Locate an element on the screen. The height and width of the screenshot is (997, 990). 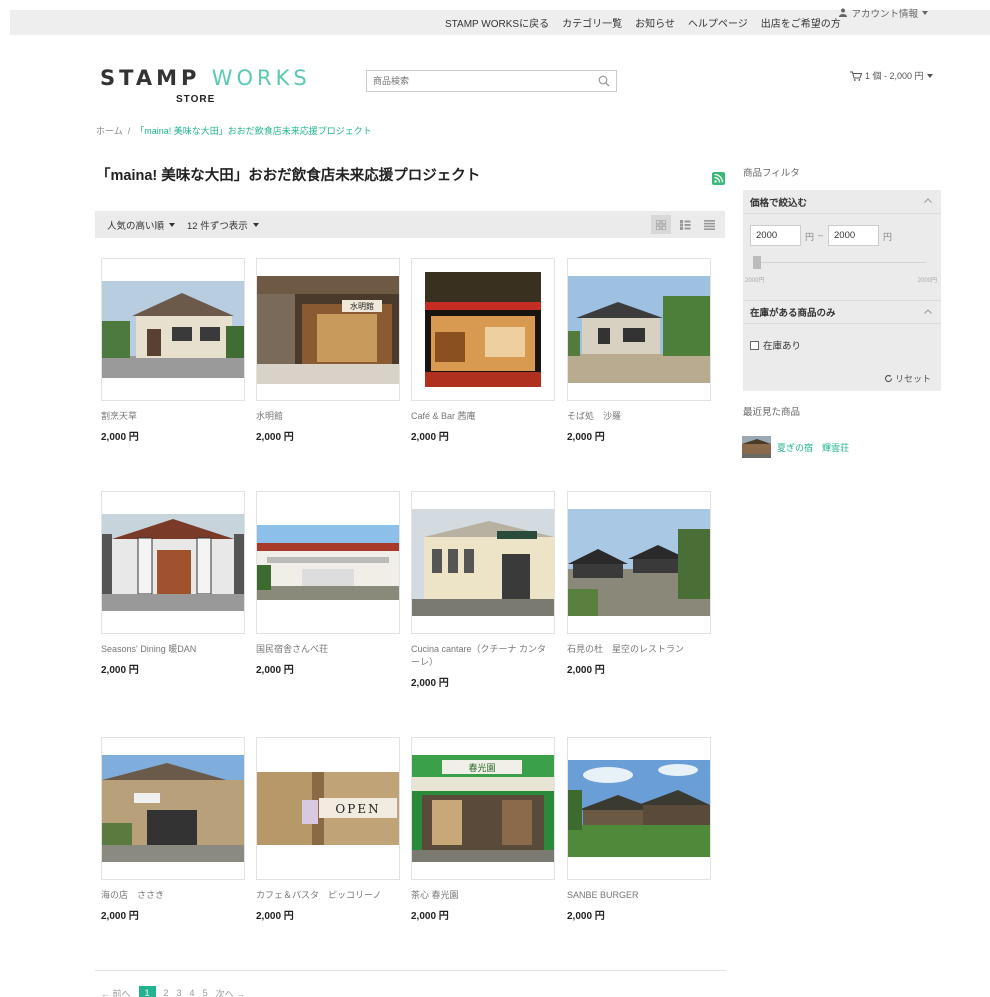
product-card: 水明館 水明館 2,000 円 is located at coordinates (328, 350).